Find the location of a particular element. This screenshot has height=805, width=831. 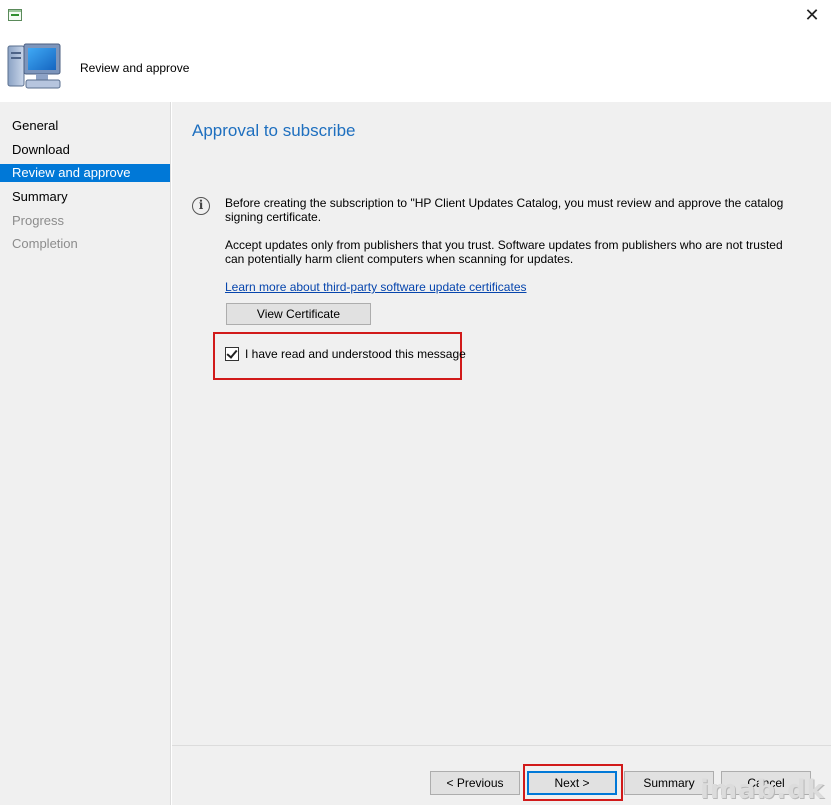

nav-item-completion: Completion is located at coordinates (45, 243).